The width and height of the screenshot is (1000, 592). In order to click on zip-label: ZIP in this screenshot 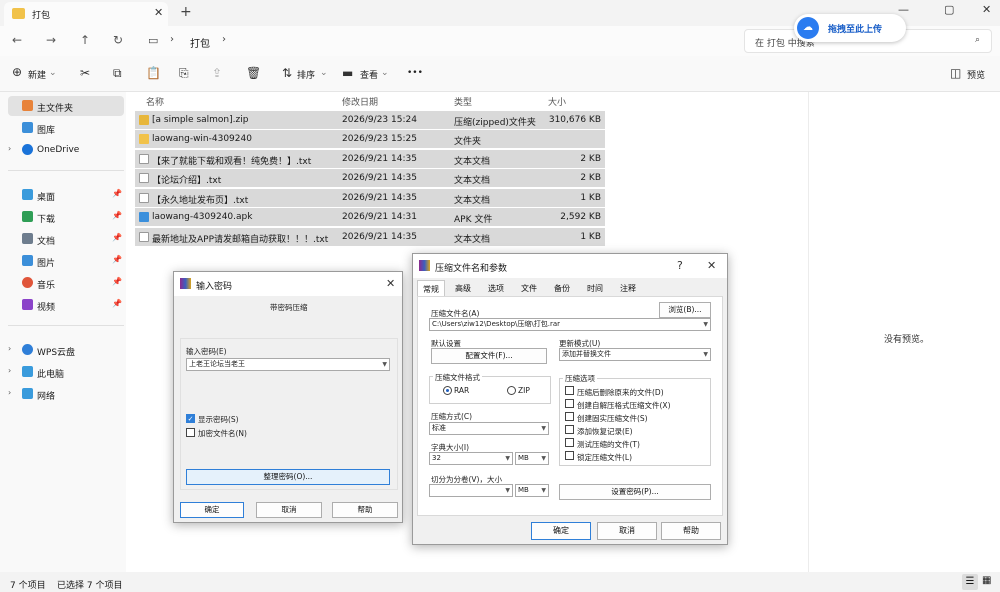, I will do `click(524, 390)`.